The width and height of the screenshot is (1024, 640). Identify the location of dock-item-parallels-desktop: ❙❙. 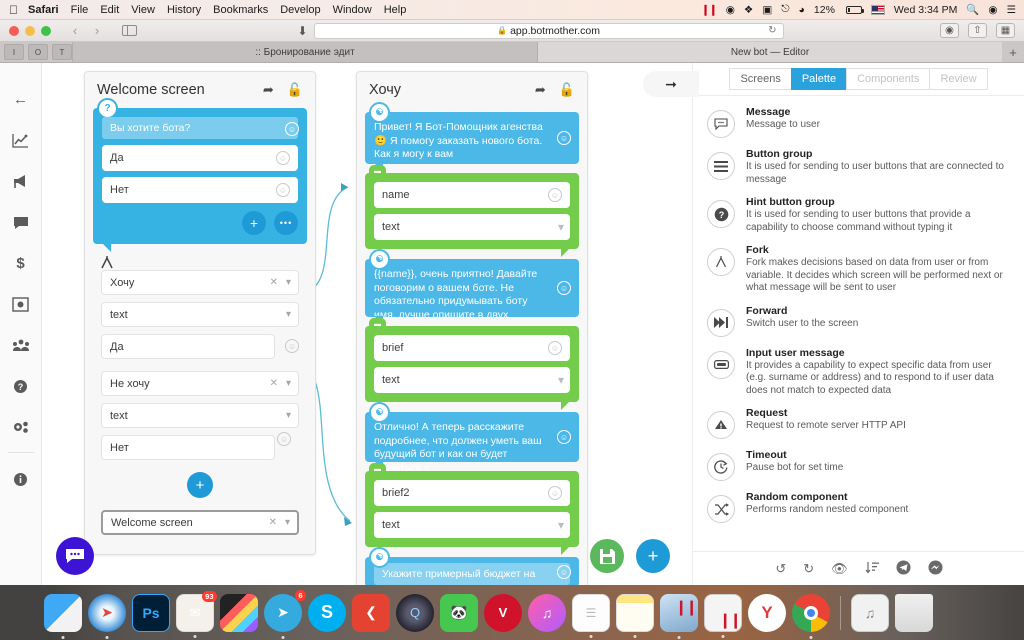
(679, 616).